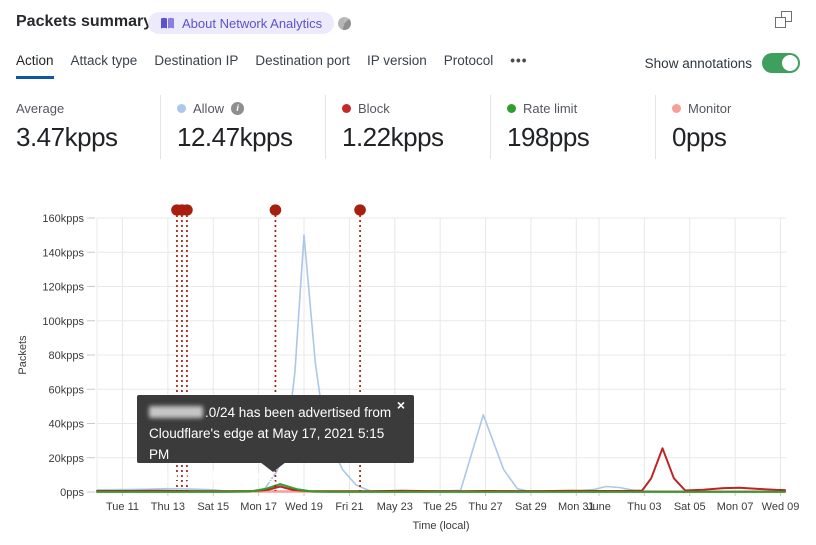 This screenshot has height=545, width=816. Describe the element at coordinates (548, 137) in the screenshot. I see `stat-value: 198pps` at that location.